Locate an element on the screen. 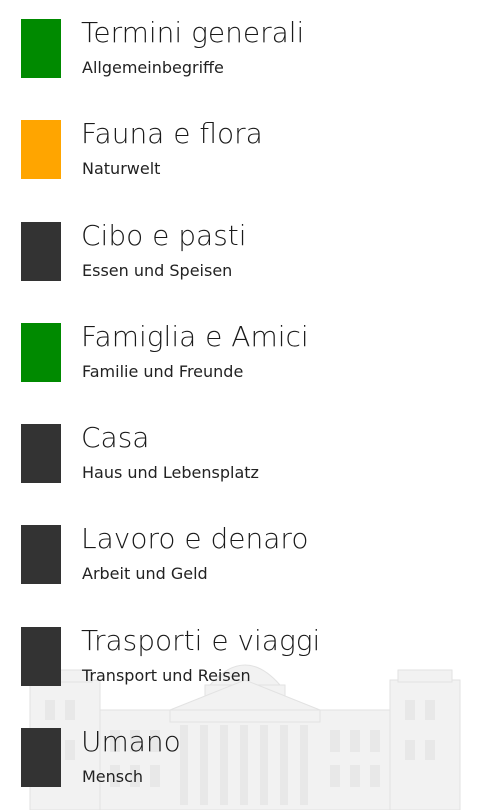  category-title: Termini generali is located at coordinates (193, 32).